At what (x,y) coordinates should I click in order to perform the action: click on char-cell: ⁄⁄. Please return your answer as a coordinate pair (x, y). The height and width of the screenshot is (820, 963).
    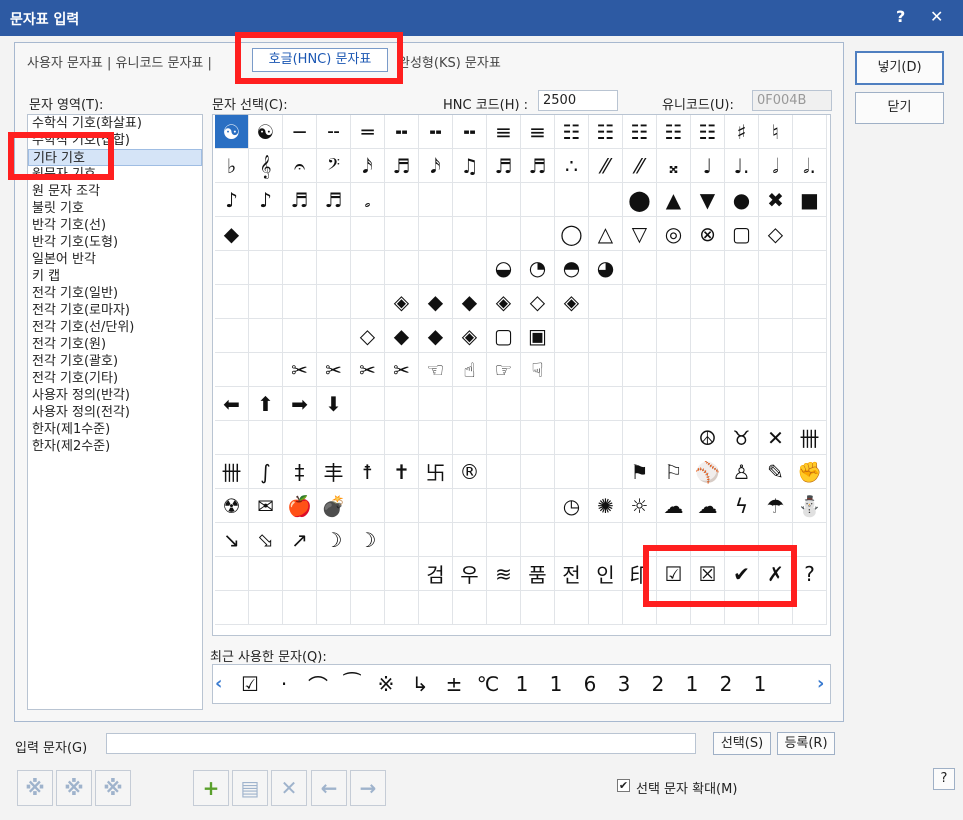
    Looking at the image, I should click on (606, 166).